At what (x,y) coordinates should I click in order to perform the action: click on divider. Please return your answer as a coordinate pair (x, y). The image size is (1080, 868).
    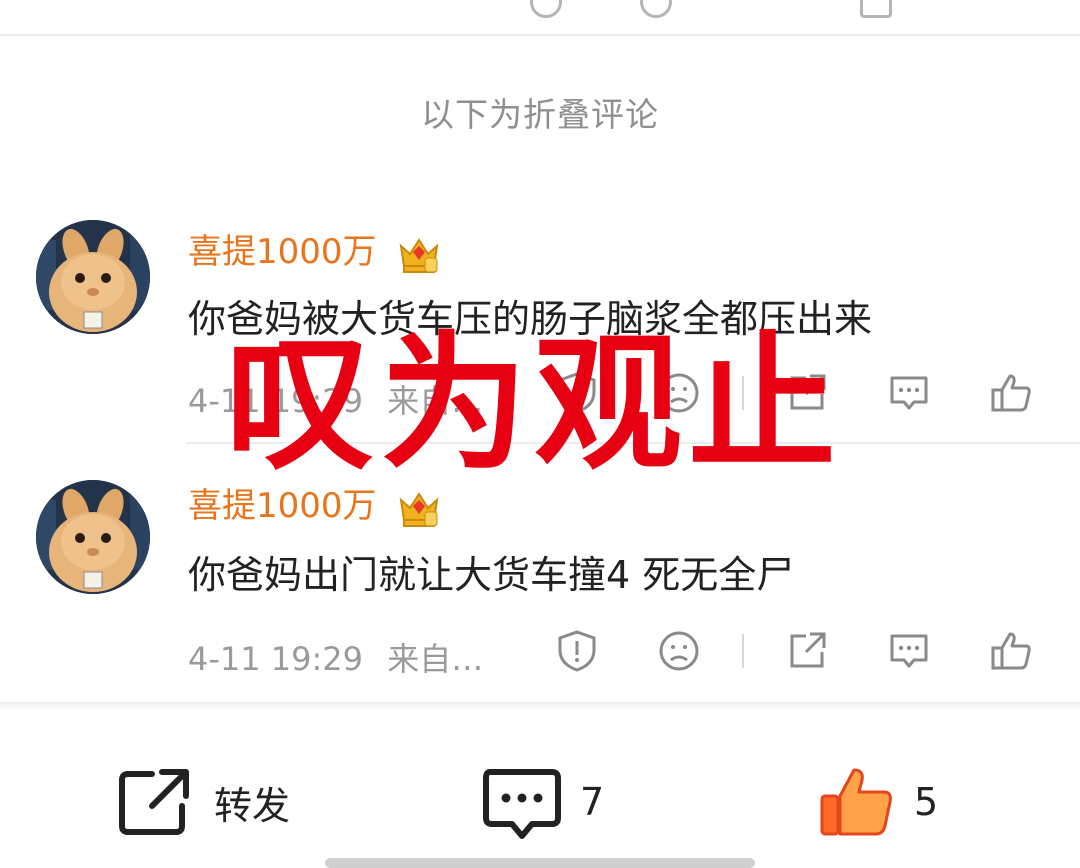
    Looking at the image, I should click on (540, 35).